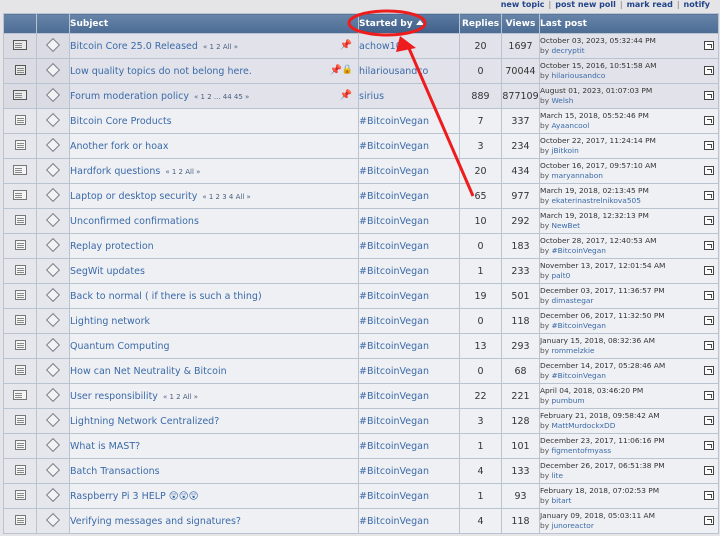  What do you see at coordinates (114, 396) in the screenshot?
I see `topic-subject-link: User responsibility` at bounding box center [114, 396].